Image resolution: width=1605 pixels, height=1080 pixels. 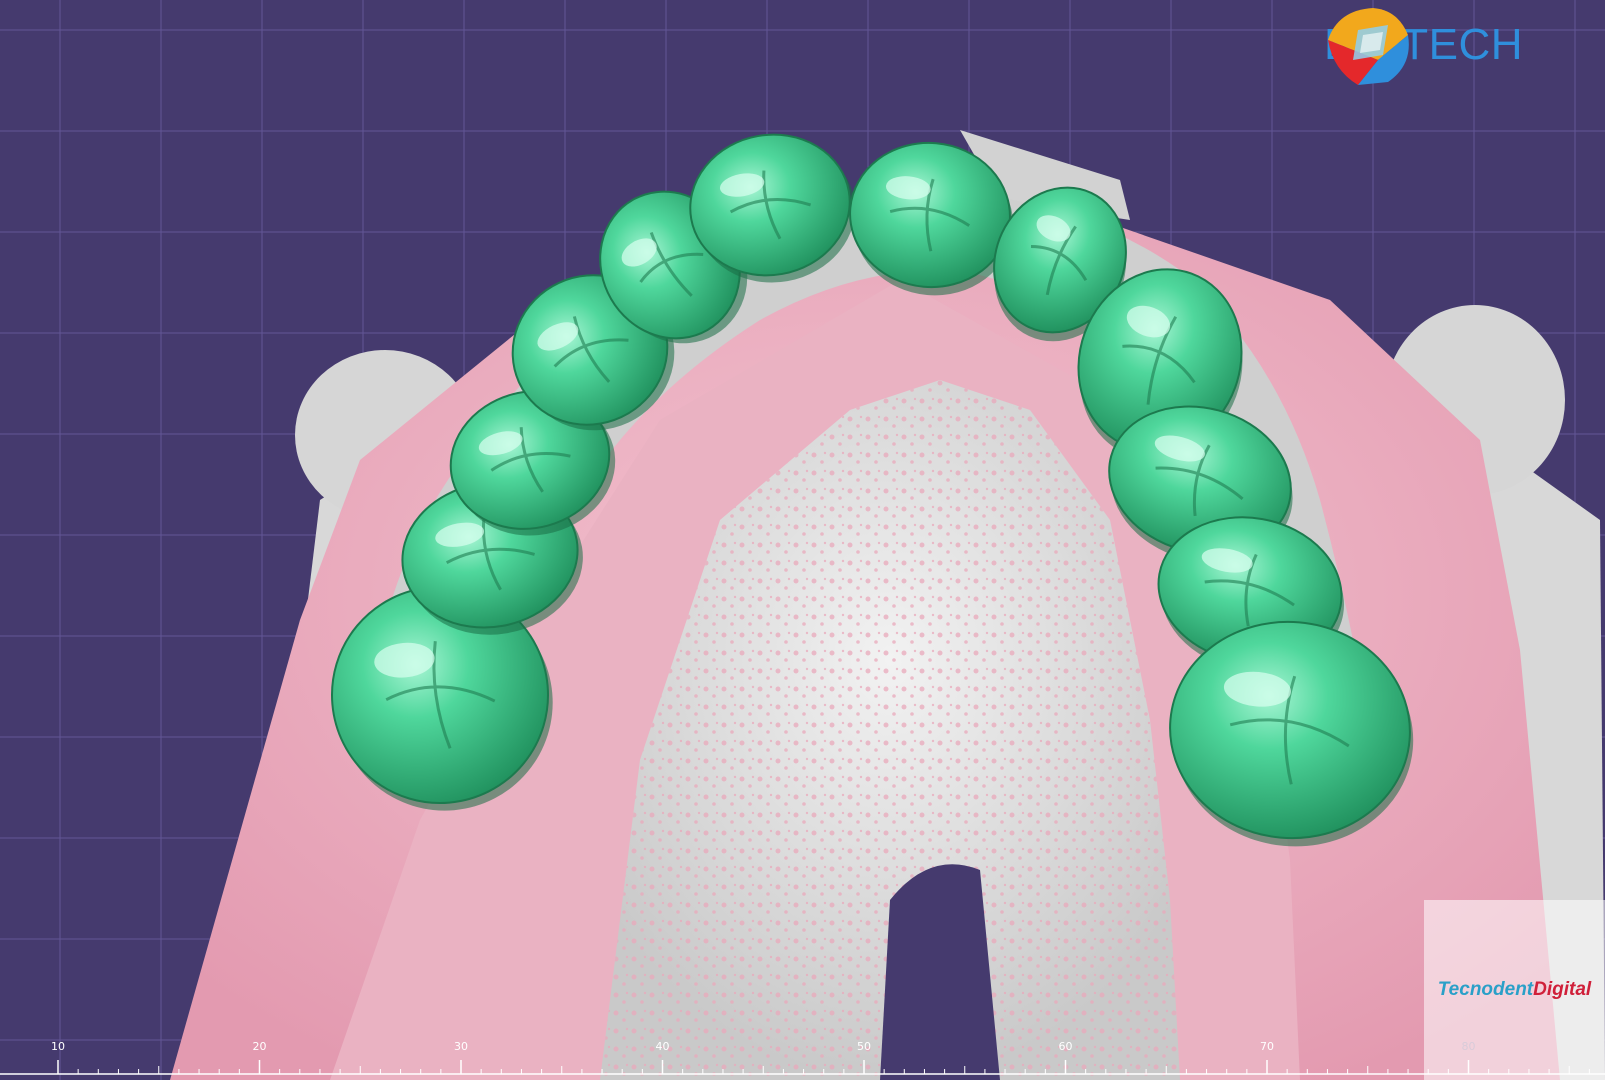 I want to click on watermark-part1: Tecnodent, so click(x=1485, y=989).